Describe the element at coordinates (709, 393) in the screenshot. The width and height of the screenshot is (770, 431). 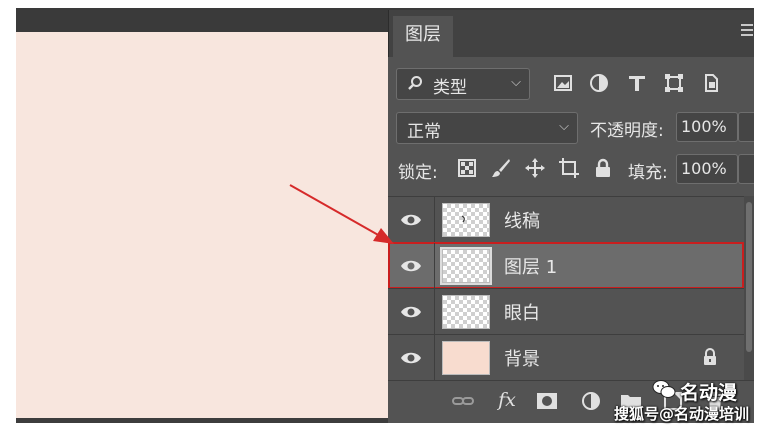
I see `watermark-brand: 名动漫` at that location.